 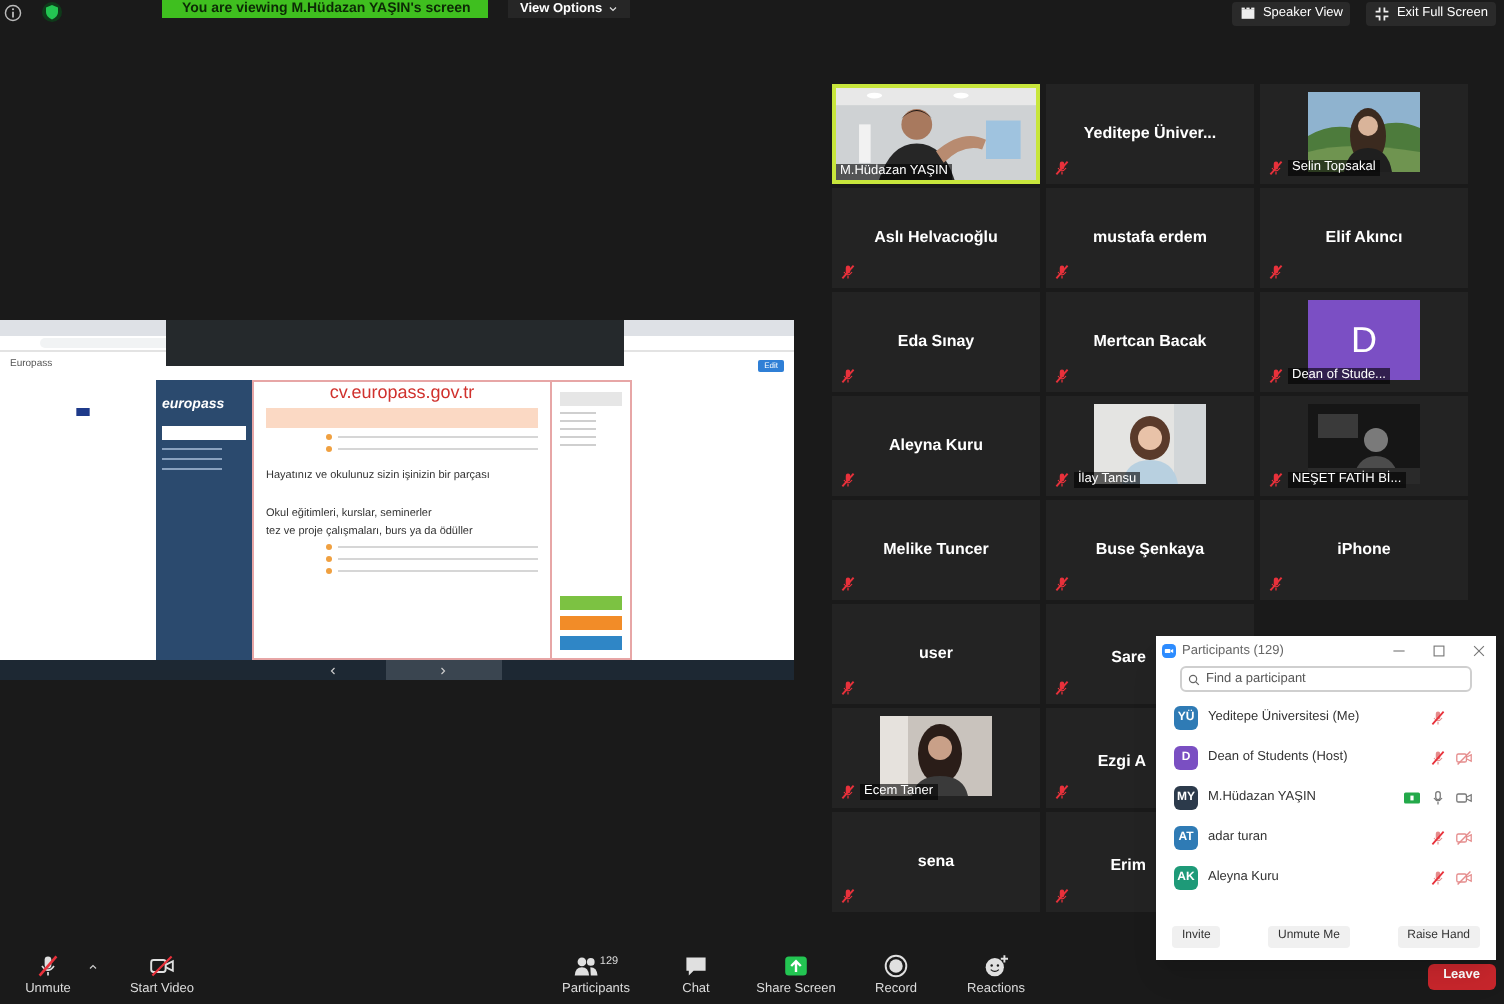 I want to click on participant-name: Aslı Helvacıoğlu, so click(x=936, y=238).